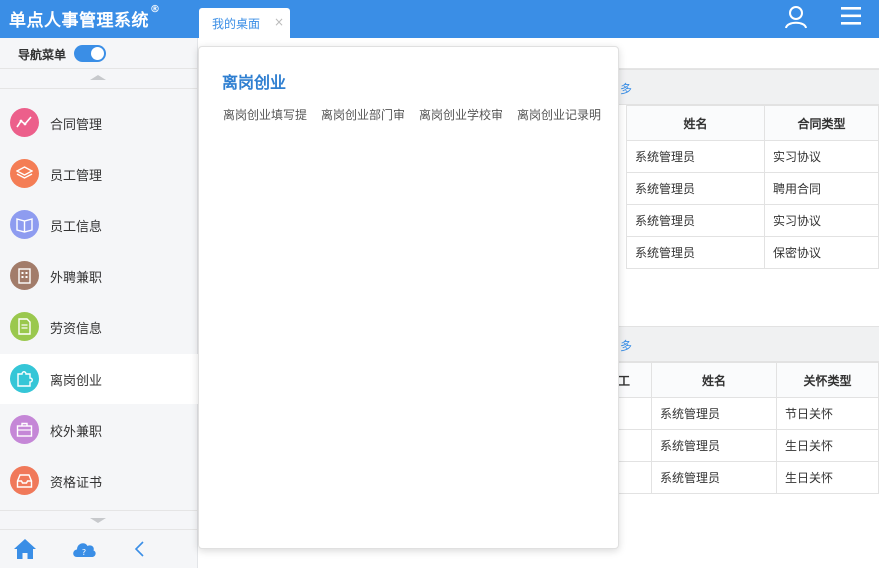 Image resolution: width=879 pixels, height=568 pixels. What do you see at coordinates (76, 125) in the screenshot?
I see `sidebar-item-label: 合同管理` at bounding box center [76, 125].